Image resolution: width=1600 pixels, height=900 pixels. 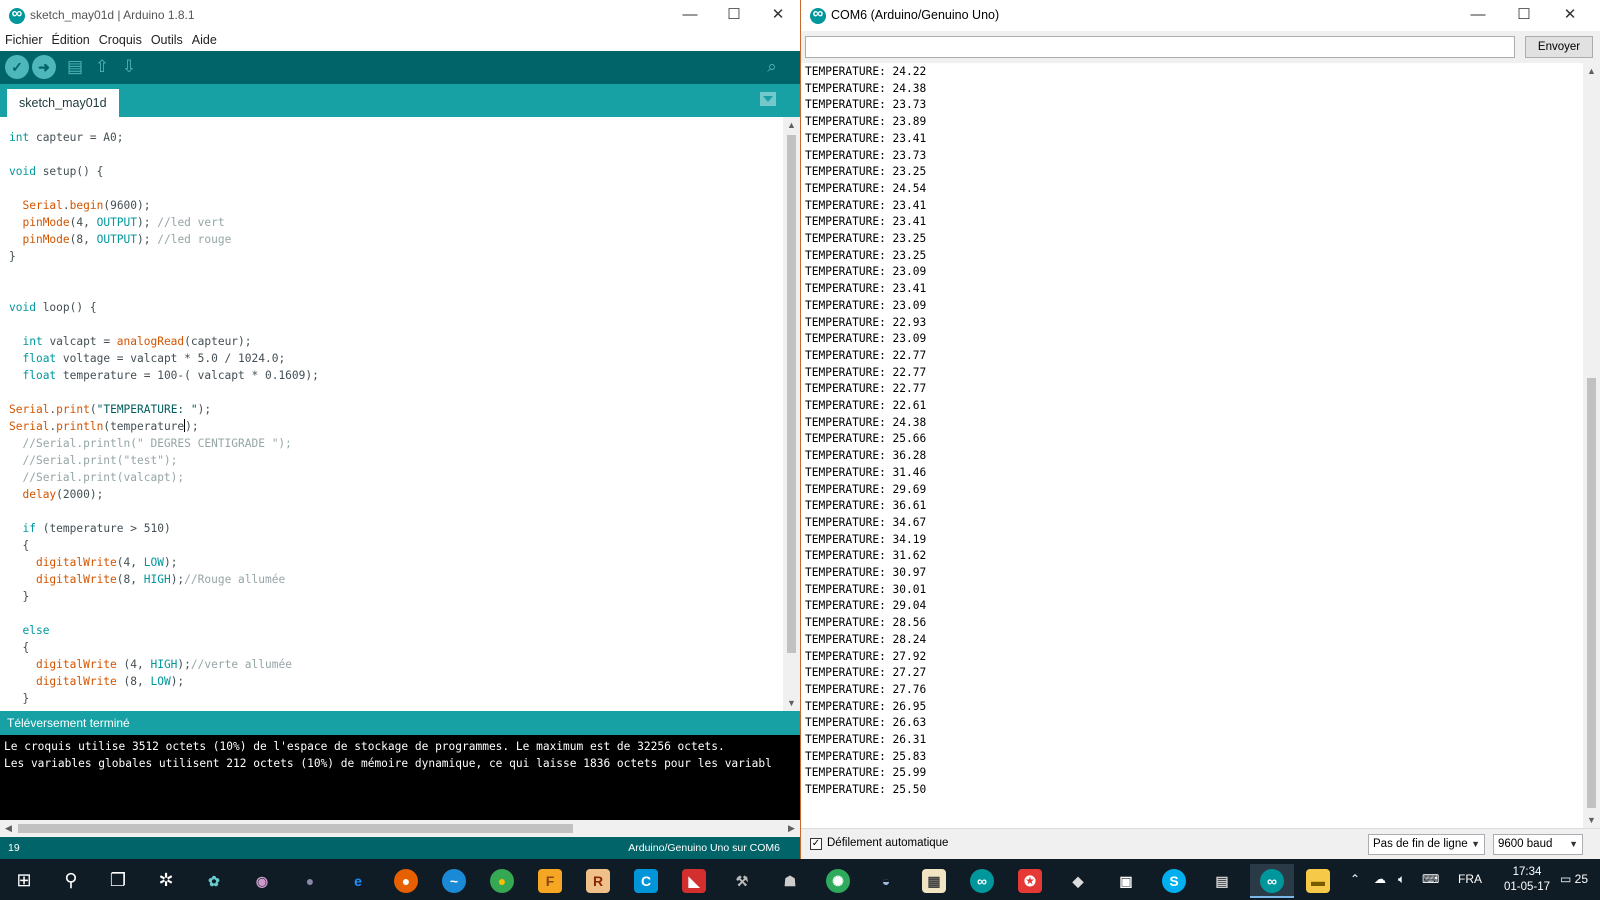 I want to click on menu-fichier: Fichier, so click(x=23, y=39).